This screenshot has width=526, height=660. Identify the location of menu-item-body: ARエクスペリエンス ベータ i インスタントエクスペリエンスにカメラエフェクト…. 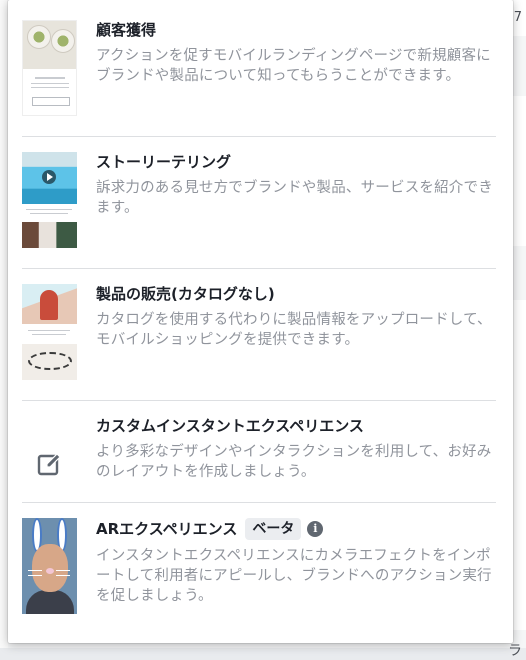
(296, 562).